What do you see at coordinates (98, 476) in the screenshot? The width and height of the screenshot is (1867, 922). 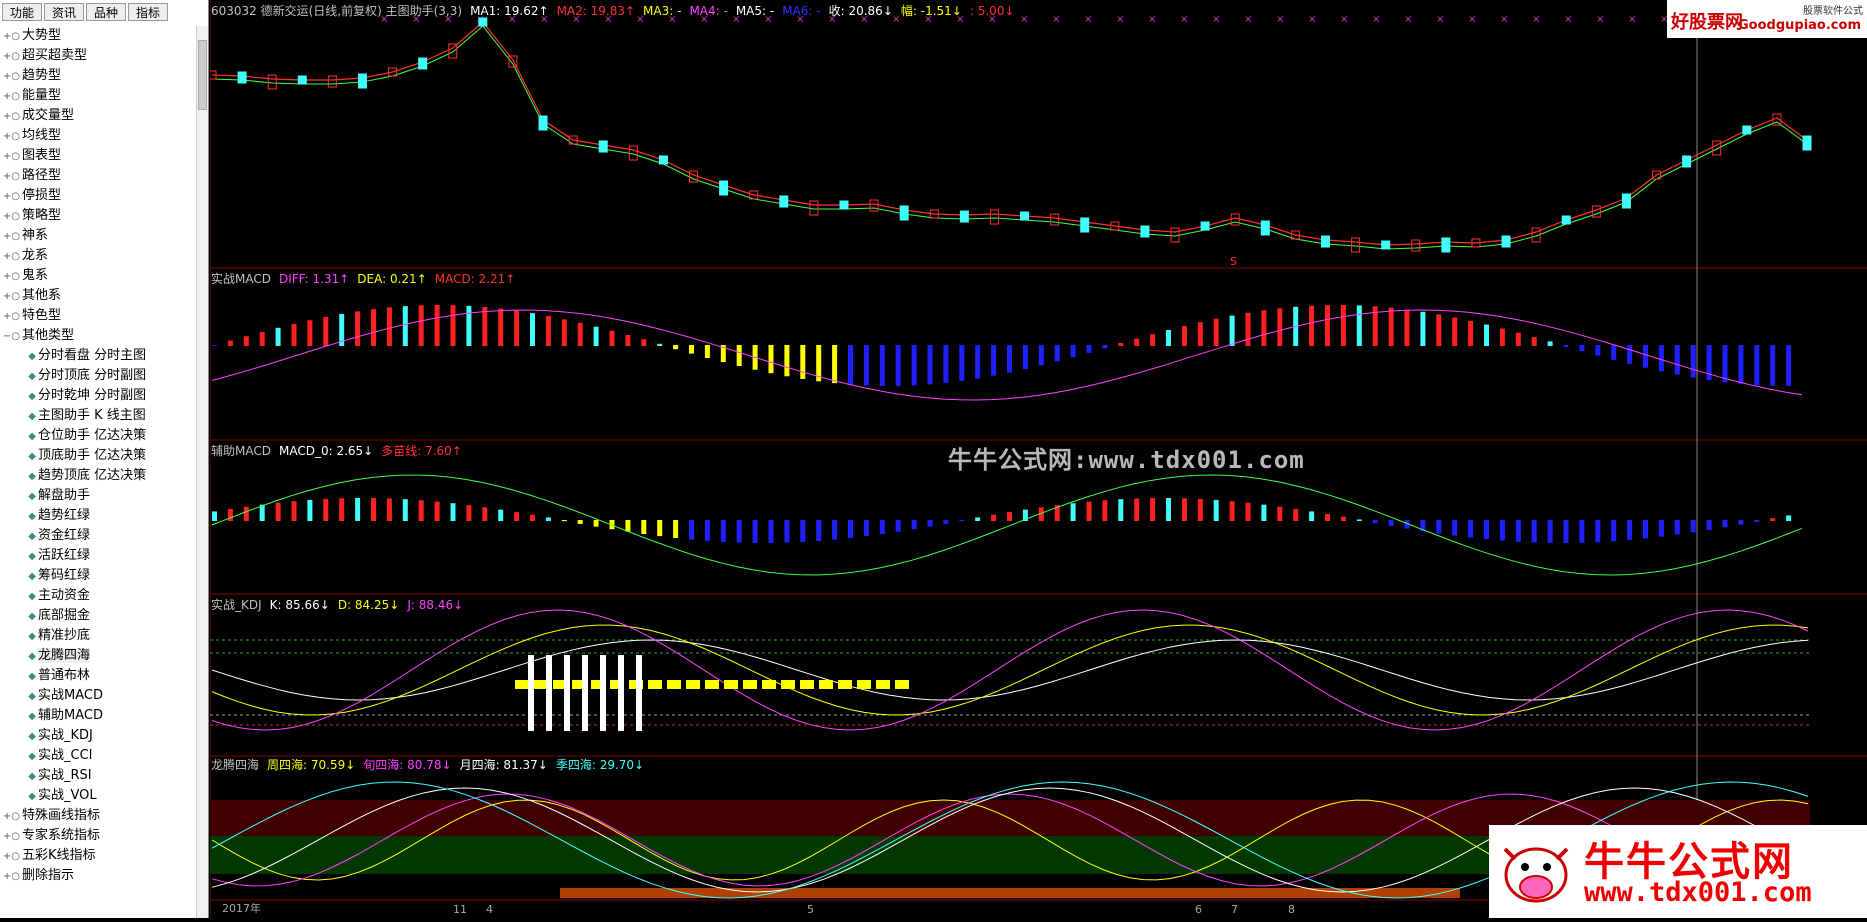 I see `sidebar-tree-item: ◆ 趋势顶底 亿达决策` at bounding box center [98, 476].